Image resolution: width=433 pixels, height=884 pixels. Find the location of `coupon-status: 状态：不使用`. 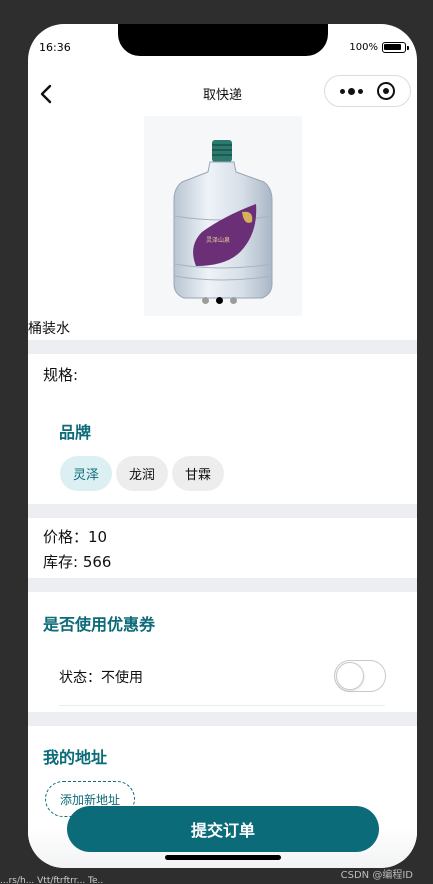

coupon-status: 状态：不使用 is located at coordinates (101, 678).